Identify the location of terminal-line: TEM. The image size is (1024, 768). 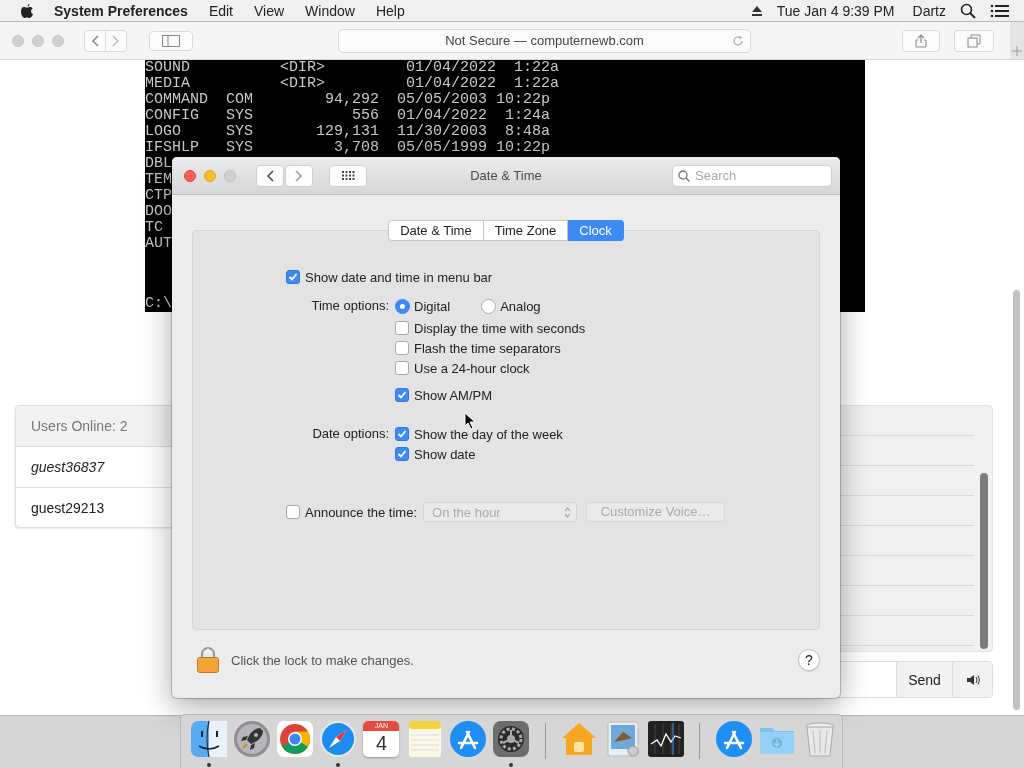
(158, 180).